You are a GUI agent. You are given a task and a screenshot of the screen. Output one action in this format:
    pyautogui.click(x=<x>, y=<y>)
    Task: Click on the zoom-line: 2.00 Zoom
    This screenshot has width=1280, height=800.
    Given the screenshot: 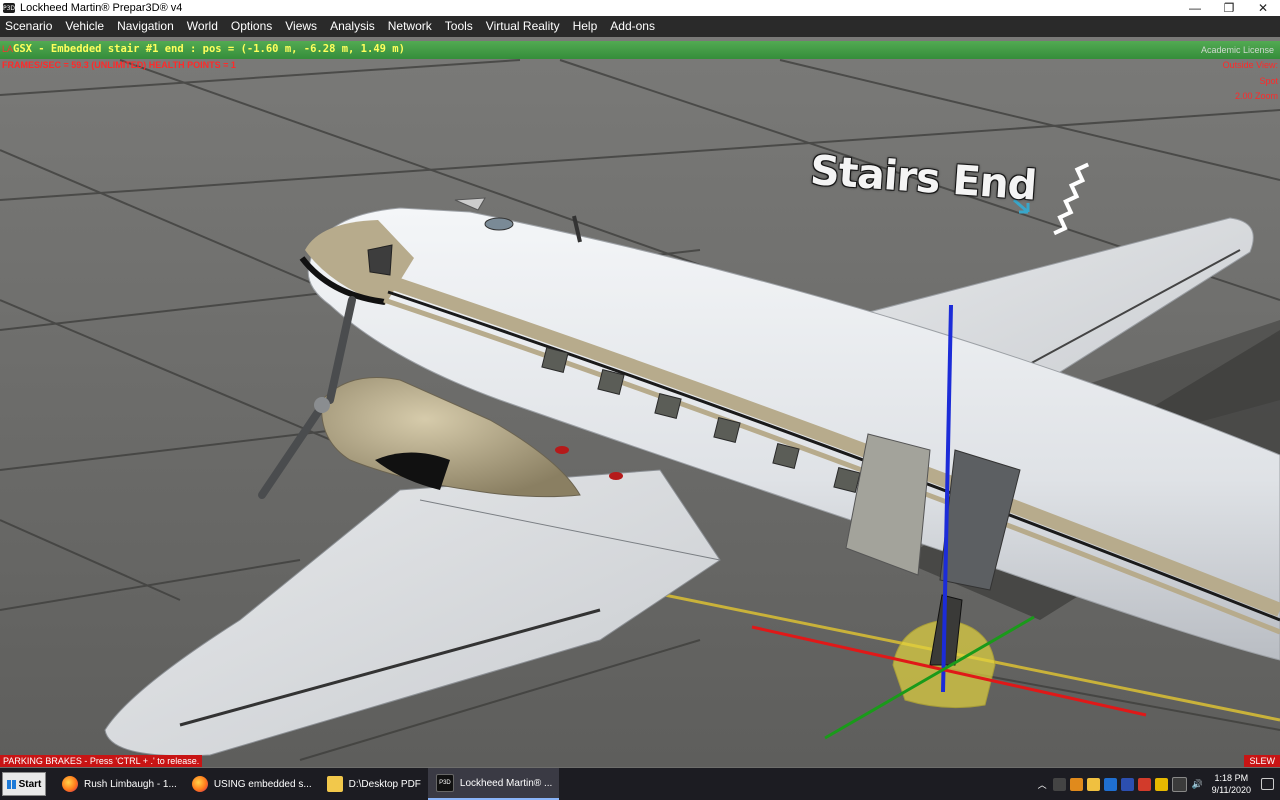 What is the action you would take?
    pyautogui.click(x=1256, y=96)
    